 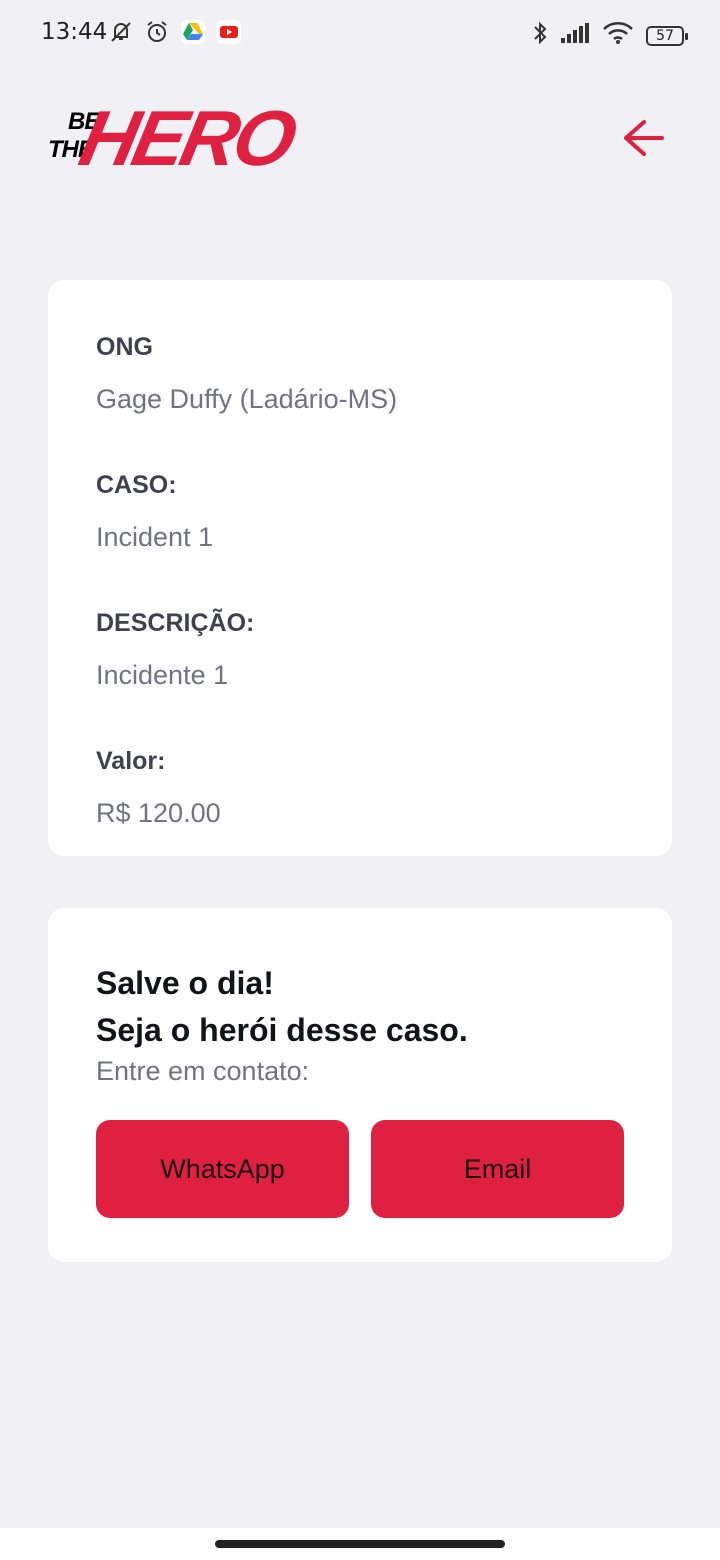 What do you see at coordinates (186, 138) in the screenshot?
I see `logo-hero-text: HERO` at bounding box center [186, 138].